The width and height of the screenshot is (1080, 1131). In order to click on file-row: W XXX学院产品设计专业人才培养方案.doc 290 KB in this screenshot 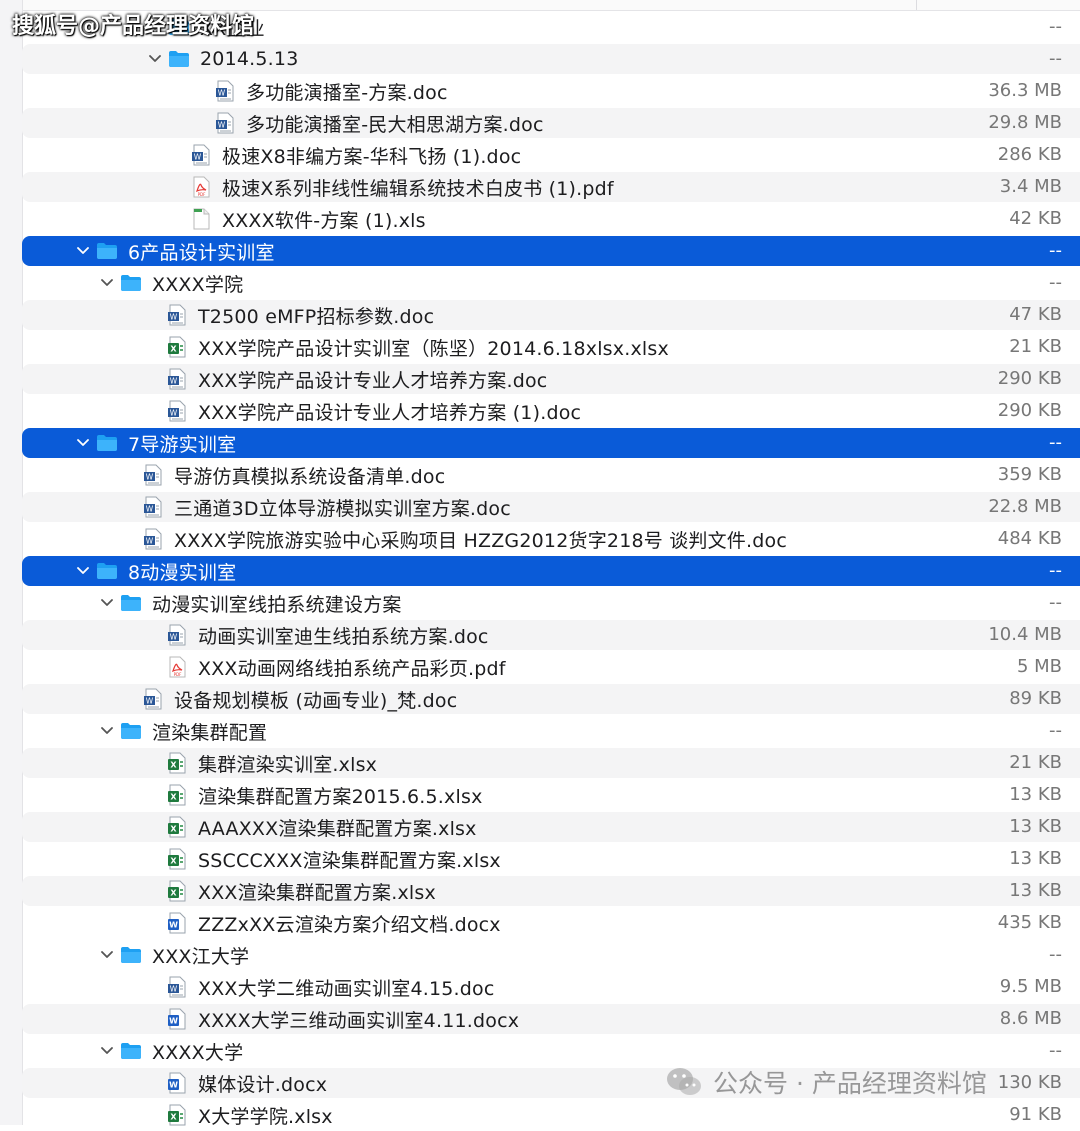, I will do `click(540, 379)`.